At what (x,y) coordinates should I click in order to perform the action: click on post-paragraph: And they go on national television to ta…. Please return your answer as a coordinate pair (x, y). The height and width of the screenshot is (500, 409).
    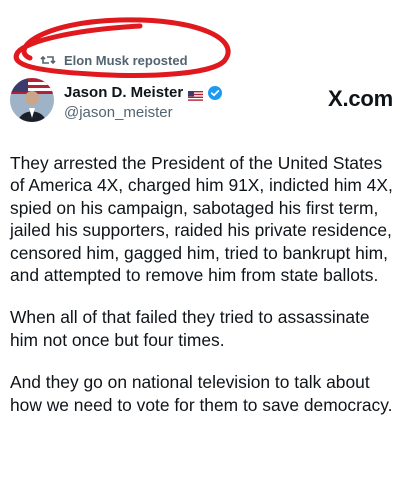
    Looking at the image, I should click on (201, 393).